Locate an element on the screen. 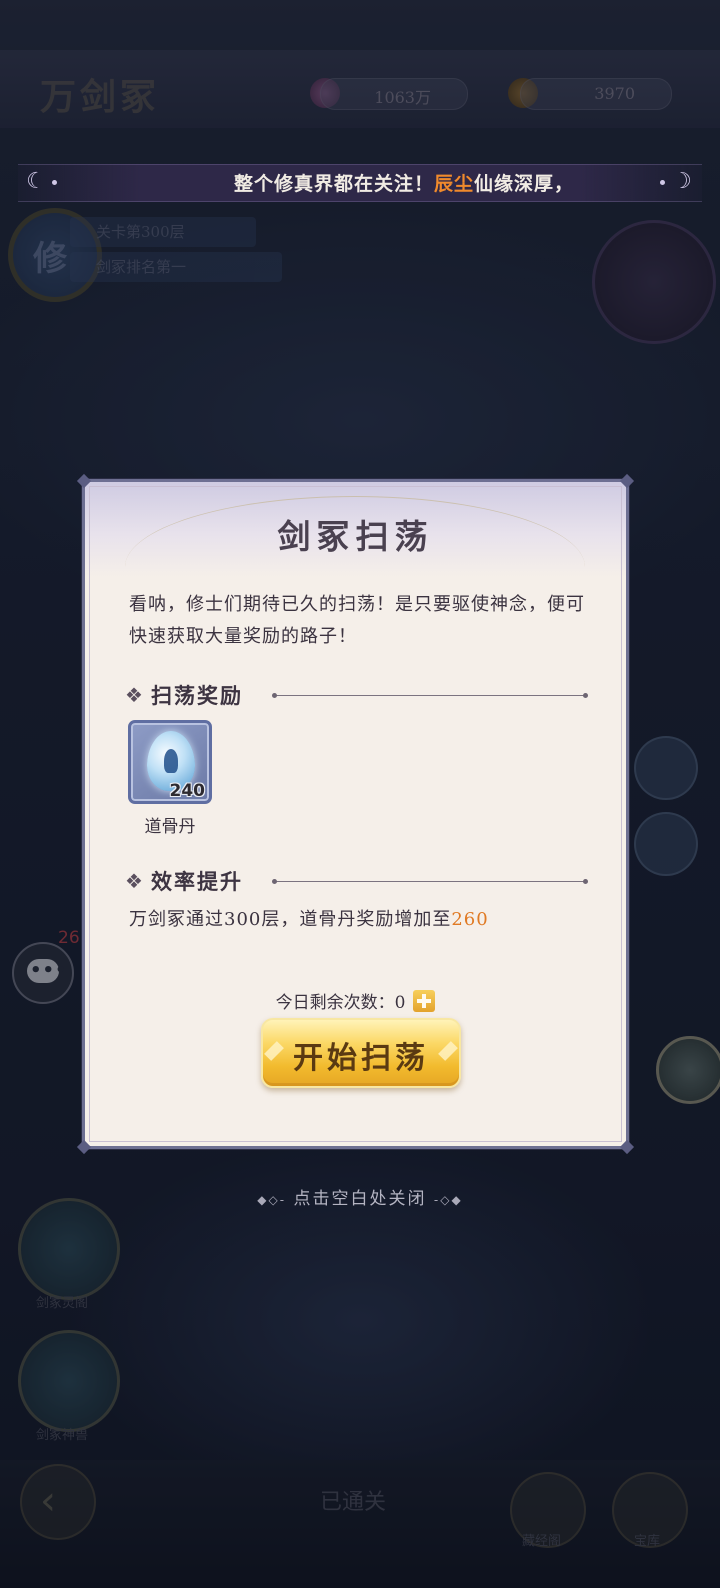 The height and width of the screenshot is (1588, 720). bonus-value: 260 is located at coordinates (470, 919).